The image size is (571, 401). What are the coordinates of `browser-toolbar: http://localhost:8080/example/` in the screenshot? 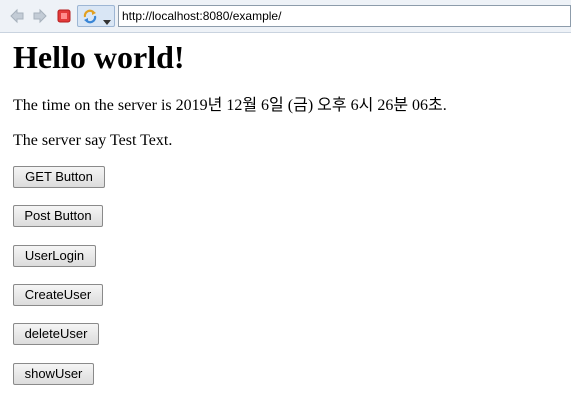 It's located at (285, 16).